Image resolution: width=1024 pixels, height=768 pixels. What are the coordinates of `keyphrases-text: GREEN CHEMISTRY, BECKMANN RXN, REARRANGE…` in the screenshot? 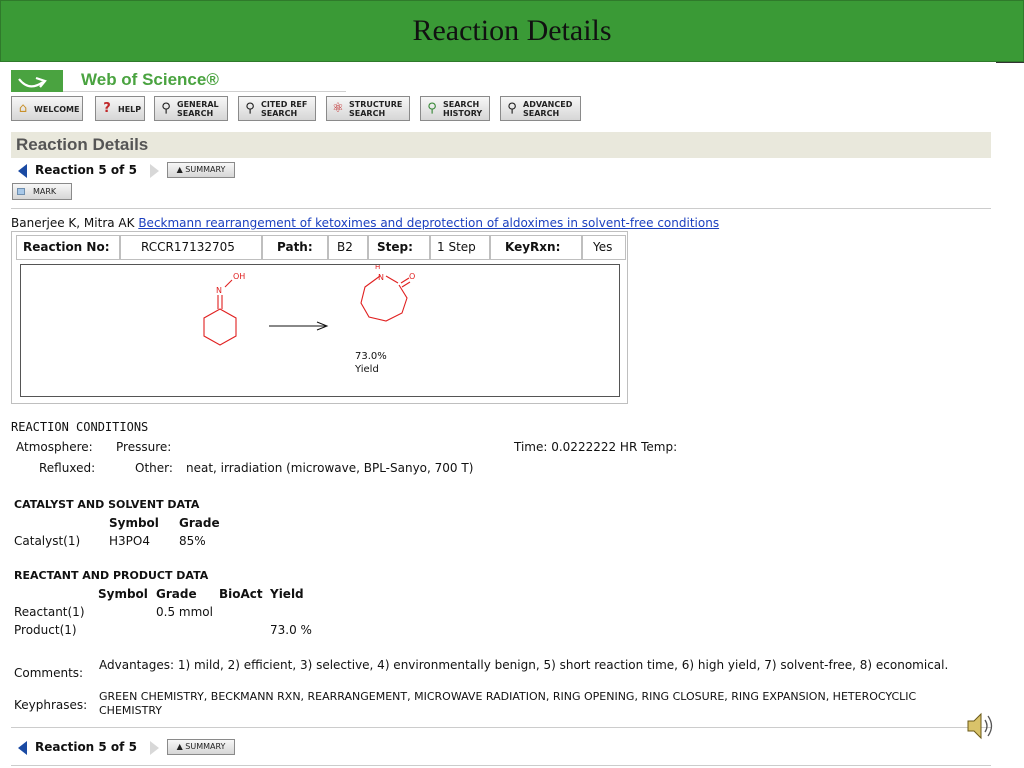 It's located at (508, 703).